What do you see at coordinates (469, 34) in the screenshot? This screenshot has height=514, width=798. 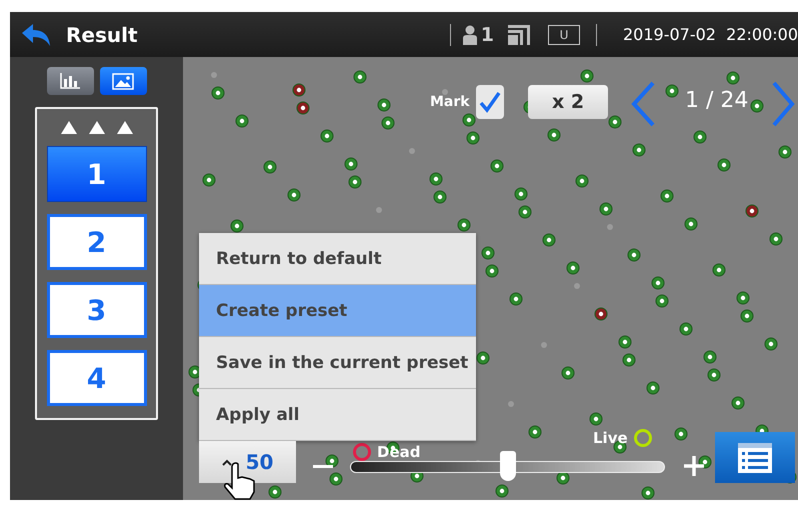 I see `user-icon` at bounding box center [469, 34].